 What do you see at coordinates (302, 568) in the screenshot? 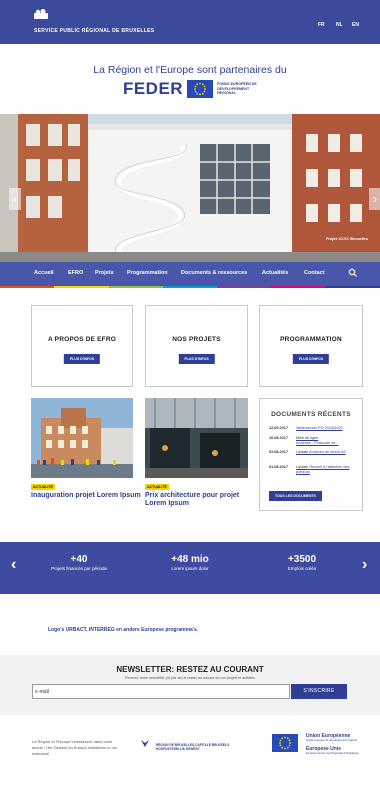
I see `stat-label: Emplois créés` at bounding box center [302, 568].